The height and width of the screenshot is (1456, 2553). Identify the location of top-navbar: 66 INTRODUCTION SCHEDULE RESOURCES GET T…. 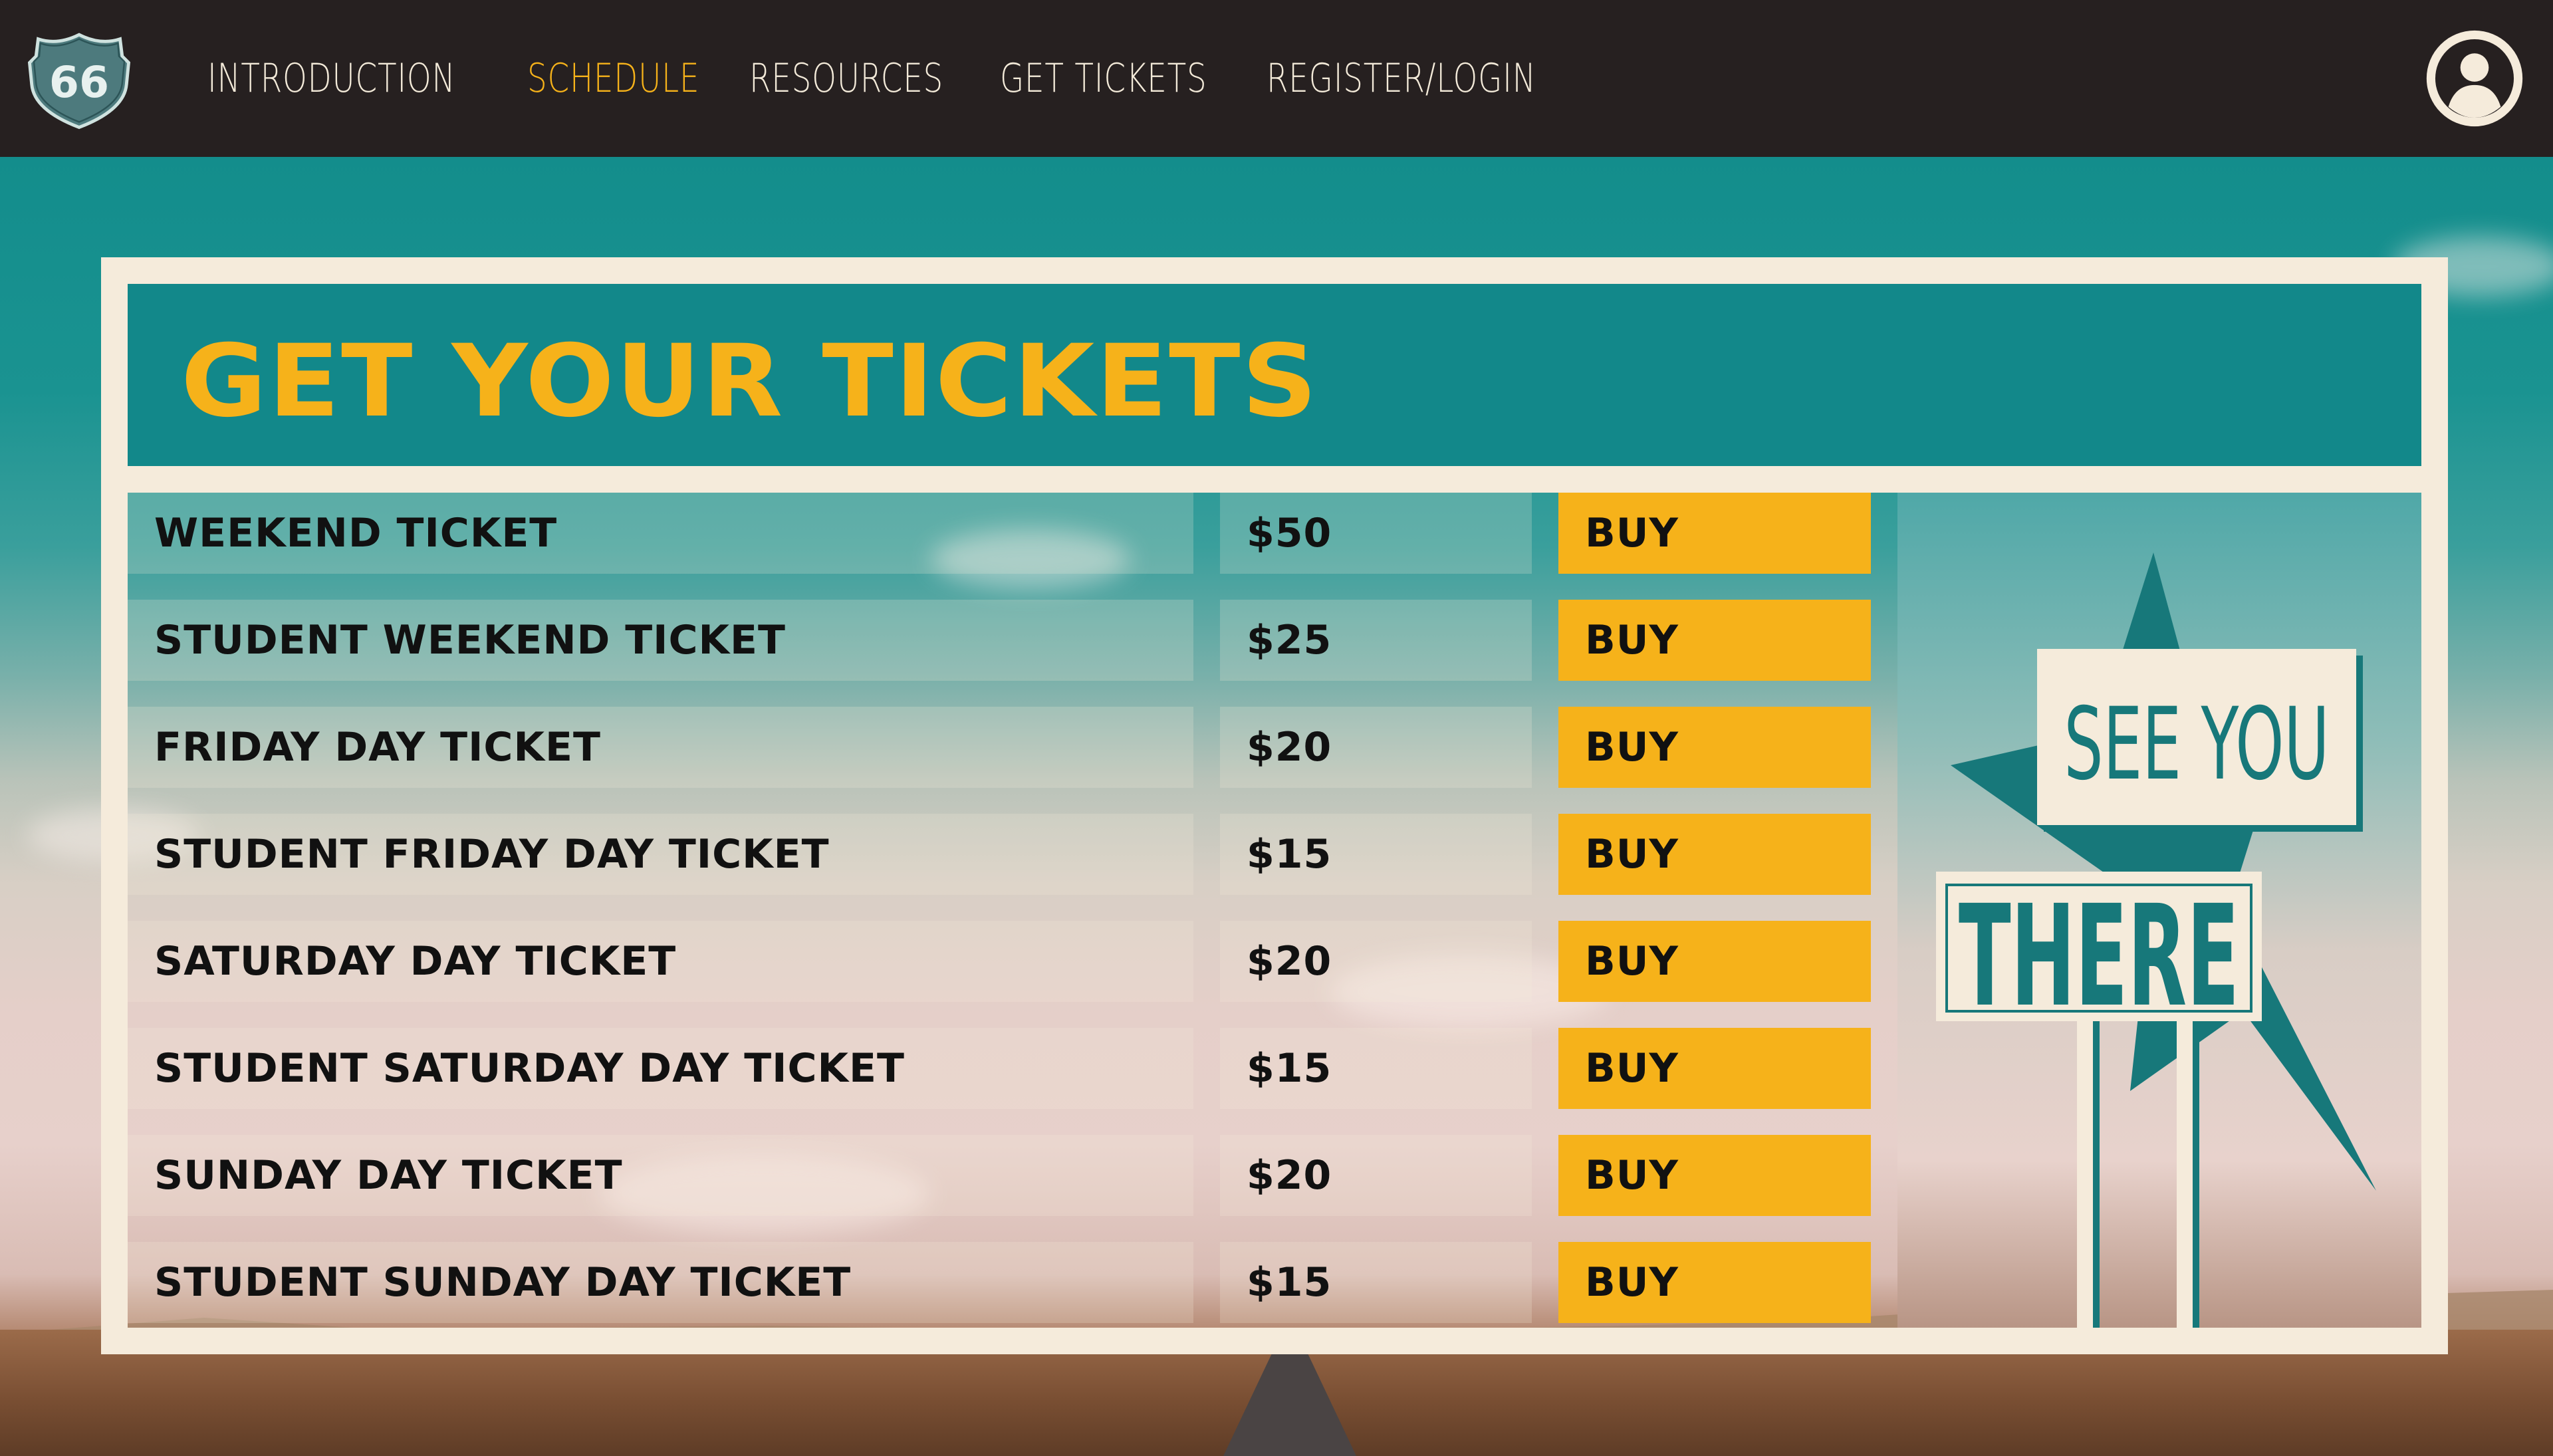
(1276, 78).